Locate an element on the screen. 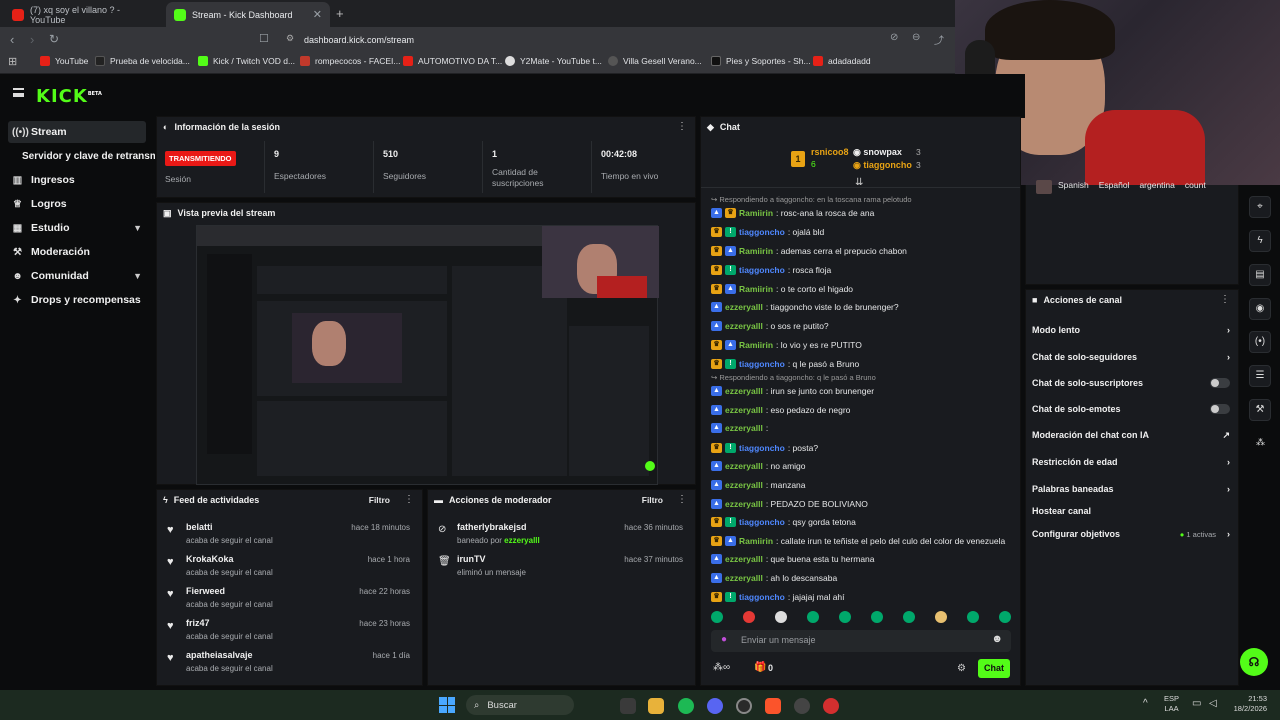  action-host-channel: Hostear canal is located at coordinates (1131, 511).